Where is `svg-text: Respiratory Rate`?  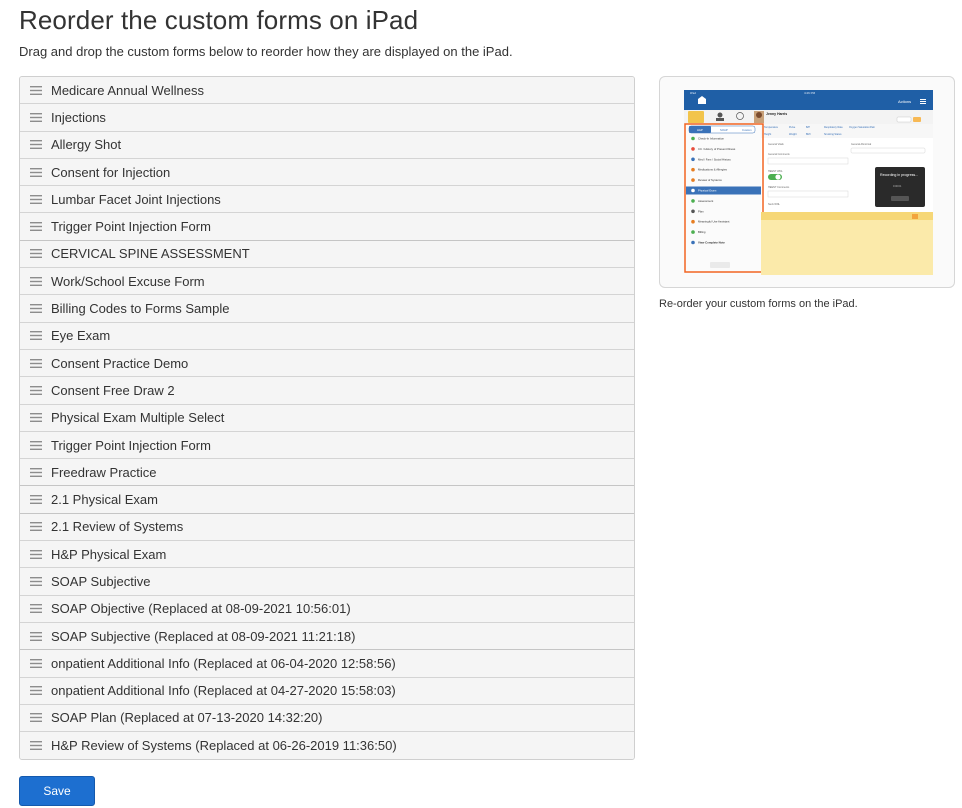
svg-text: Respiratory Rate is located at coordinates (833, 127).